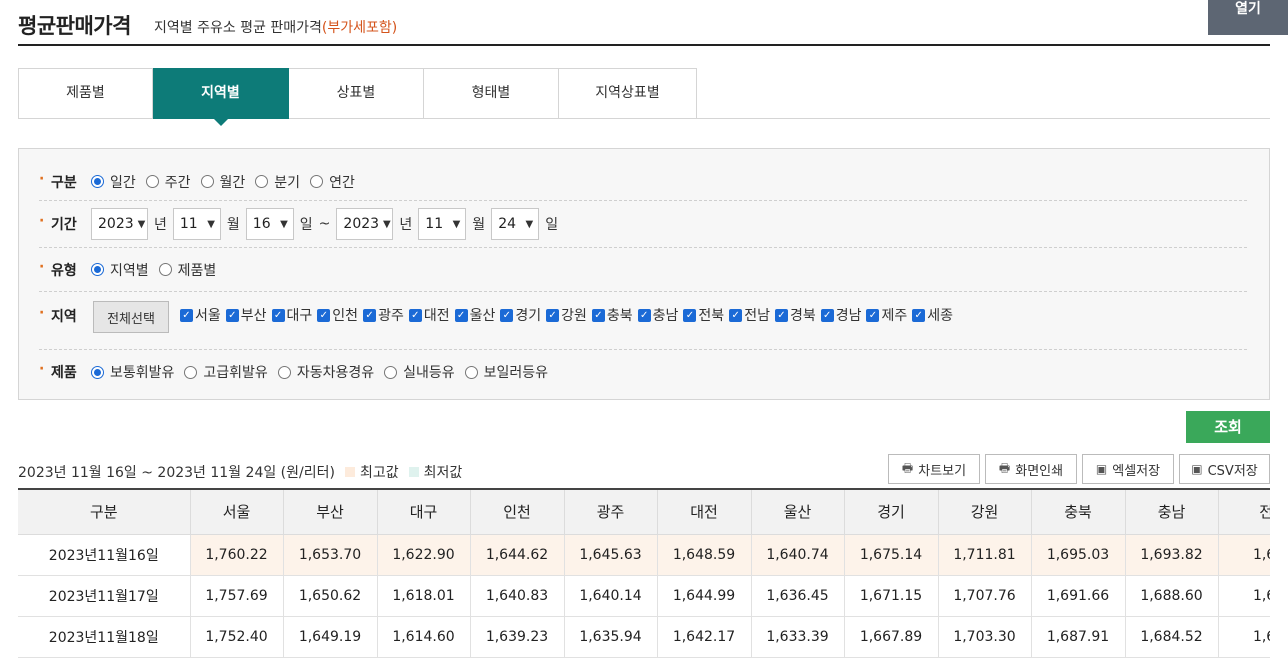 The height and width of the screenshot is (670, 1288). What do you see at coordinates (361, 224) in the screenshot?
I see `select-value: 2023` at bounding box center [361, 224].